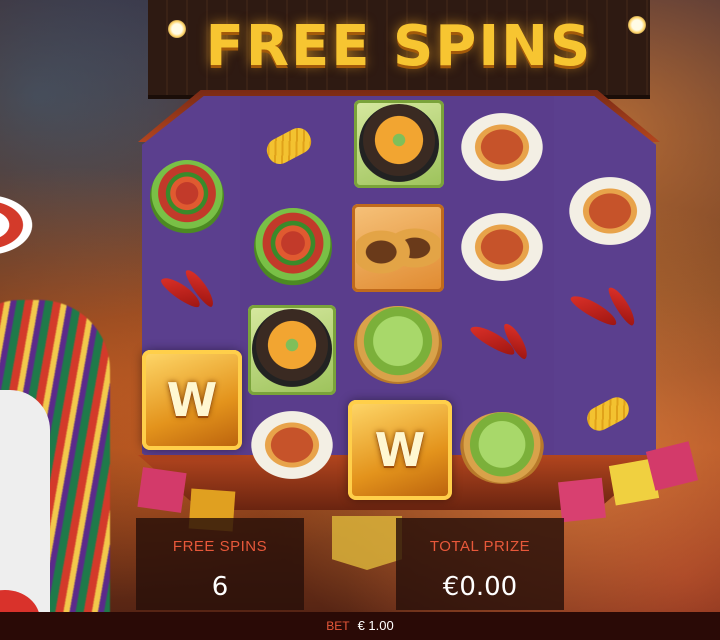 This screenshot has height=640, width=720. I want to click on tacos-tile, so click(398, 248).